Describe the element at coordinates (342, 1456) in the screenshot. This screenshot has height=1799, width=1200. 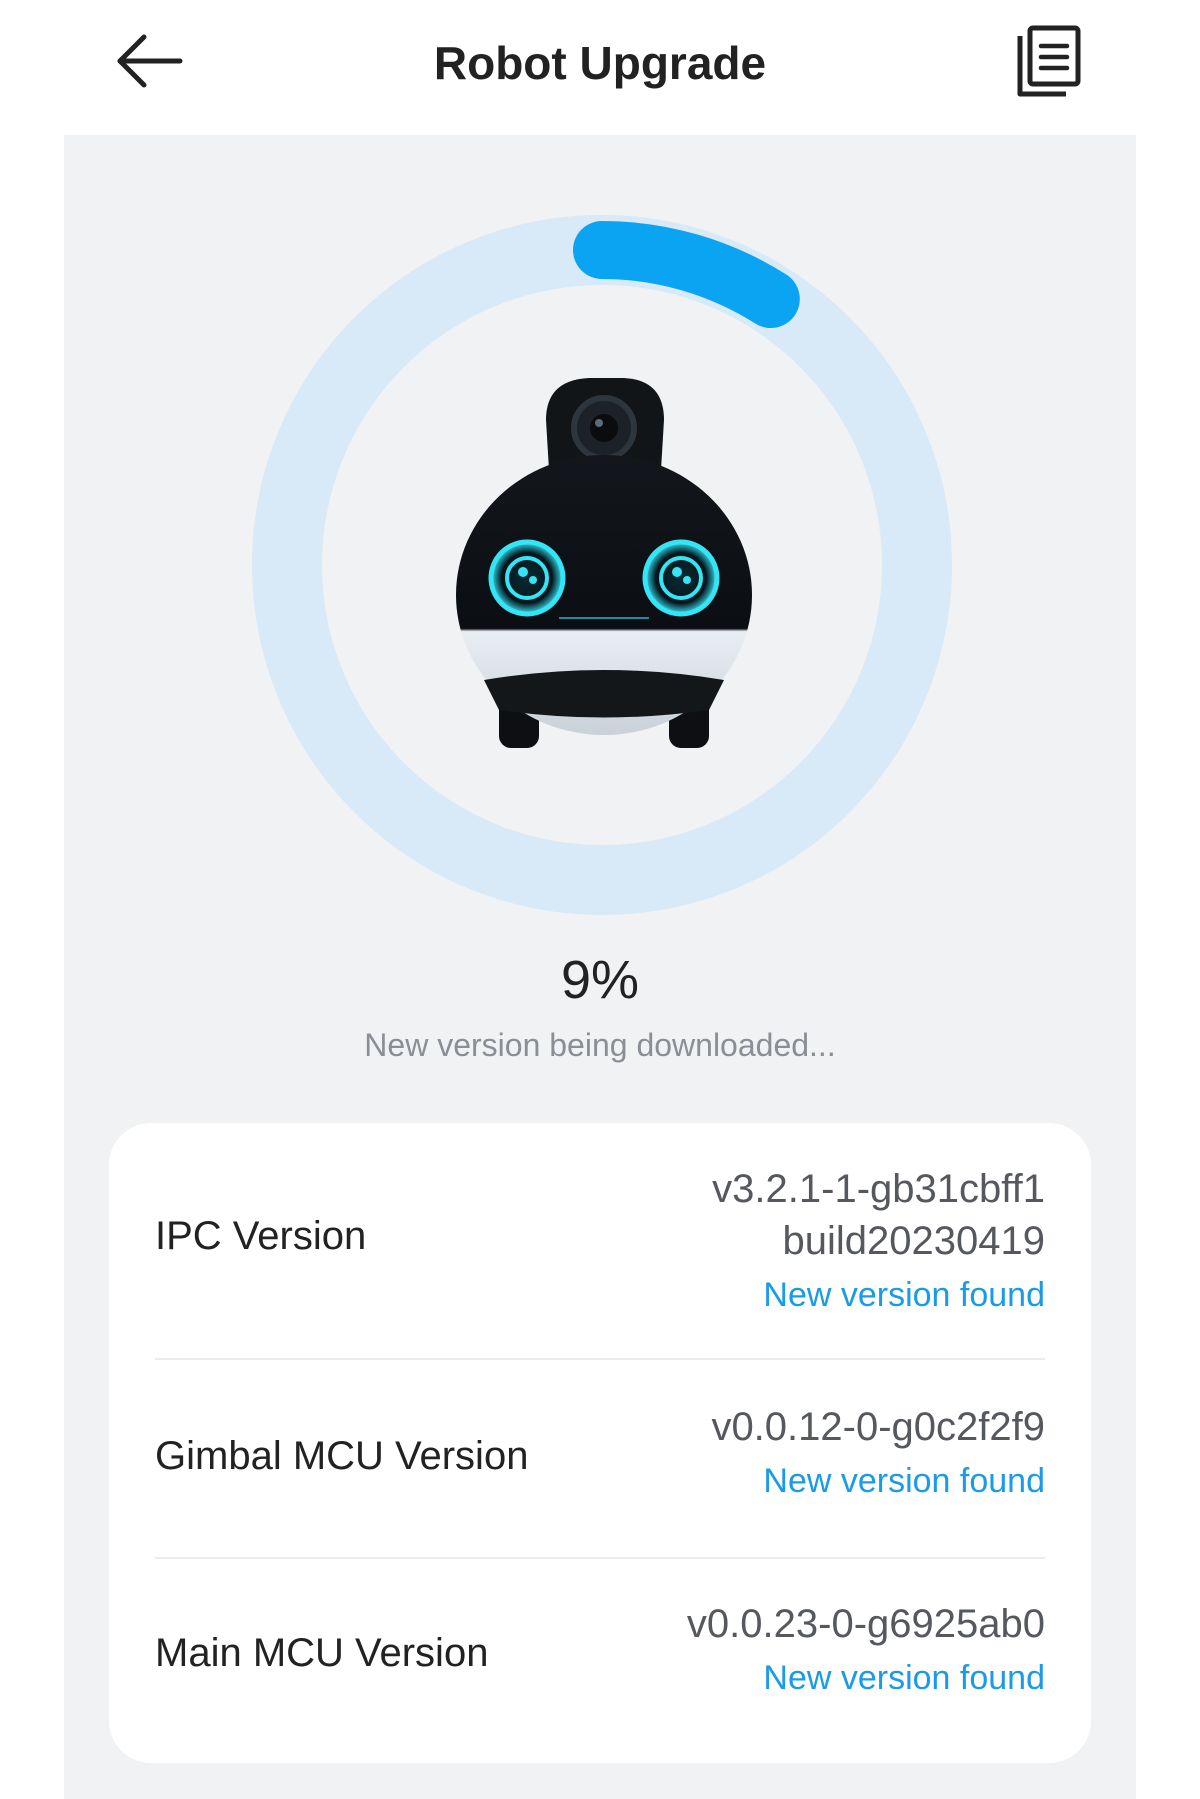
I see `version-label: Gimbal MCU Version` at that location.